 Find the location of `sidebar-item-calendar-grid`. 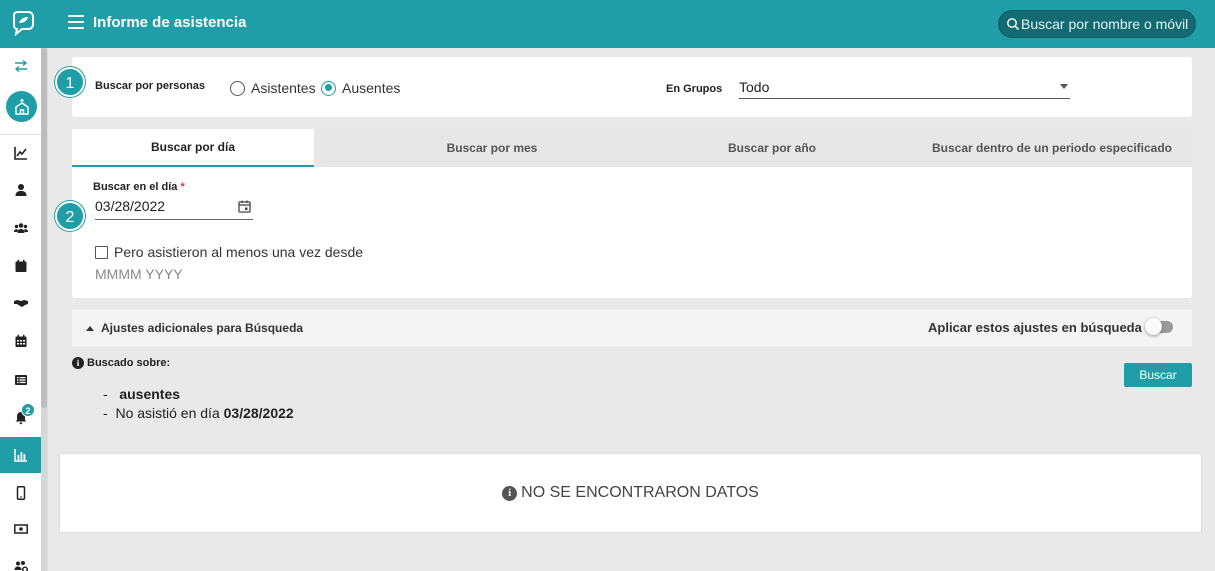

sidebar-item-calendar-grid is located at coordinates (20, 341).